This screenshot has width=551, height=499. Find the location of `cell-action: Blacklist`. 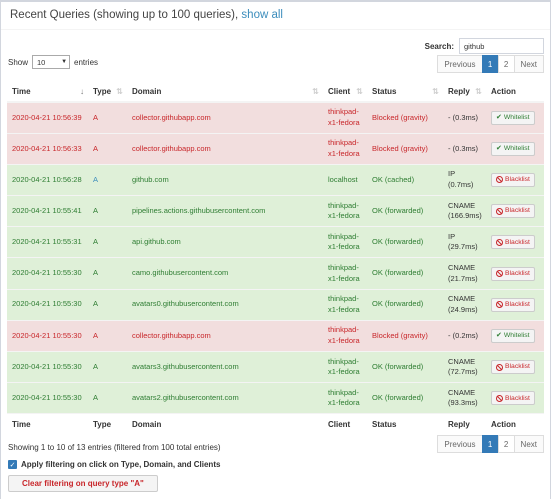

cell-action: Blacklist is located at coordinates (515, 366).